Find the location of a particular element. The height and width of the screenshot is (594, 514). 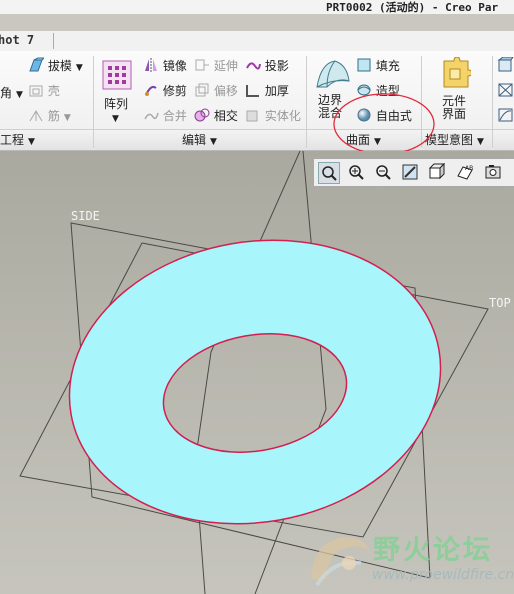

title-bar: PRT0002 (活动的) - Creo Par is located at coordinates (257, 7).